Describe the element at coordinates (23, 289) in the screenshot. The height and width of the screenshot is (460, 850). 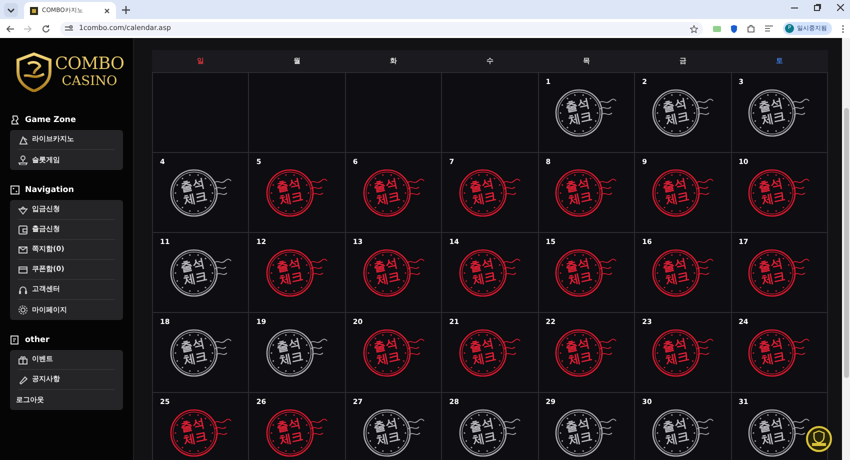
I see `headset-icon` at that location.